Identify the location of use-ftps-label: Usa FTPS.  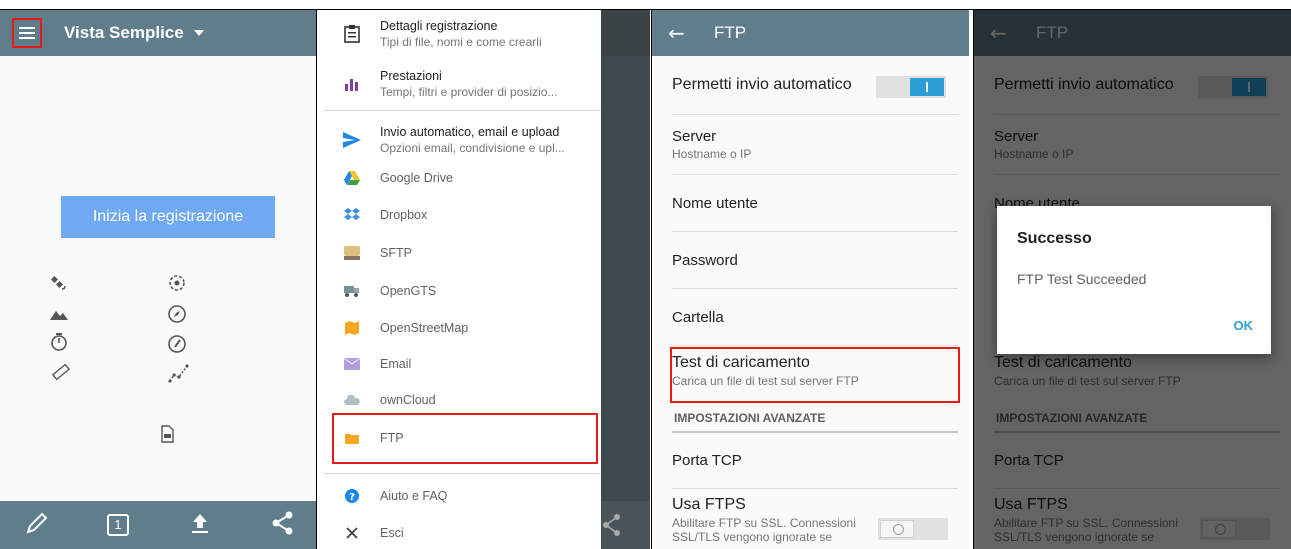
(709, 504).